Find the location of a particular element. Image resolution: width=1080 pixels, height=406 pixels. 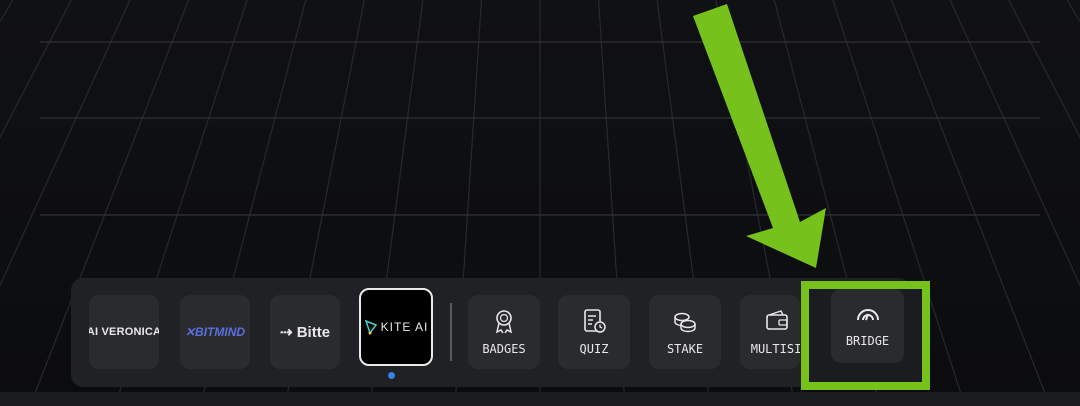

badges-label: BADGES is located at coordinates (504, 349).